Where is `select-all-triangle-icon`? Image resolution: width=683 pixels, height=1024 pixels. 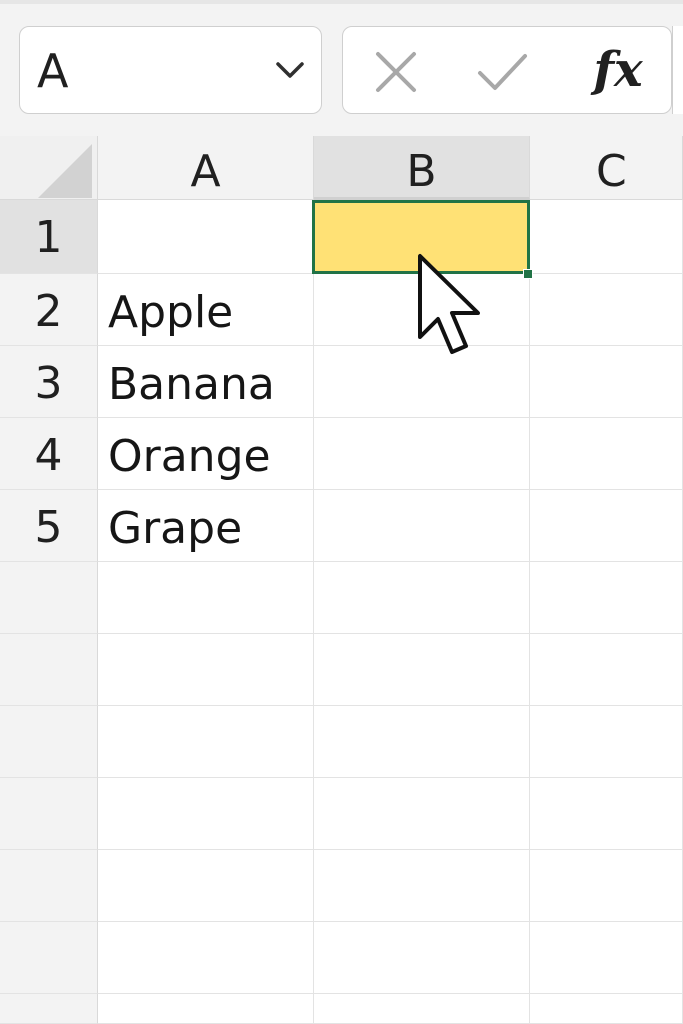 select-all-triangle-icon is located at coordinates (65, 171).